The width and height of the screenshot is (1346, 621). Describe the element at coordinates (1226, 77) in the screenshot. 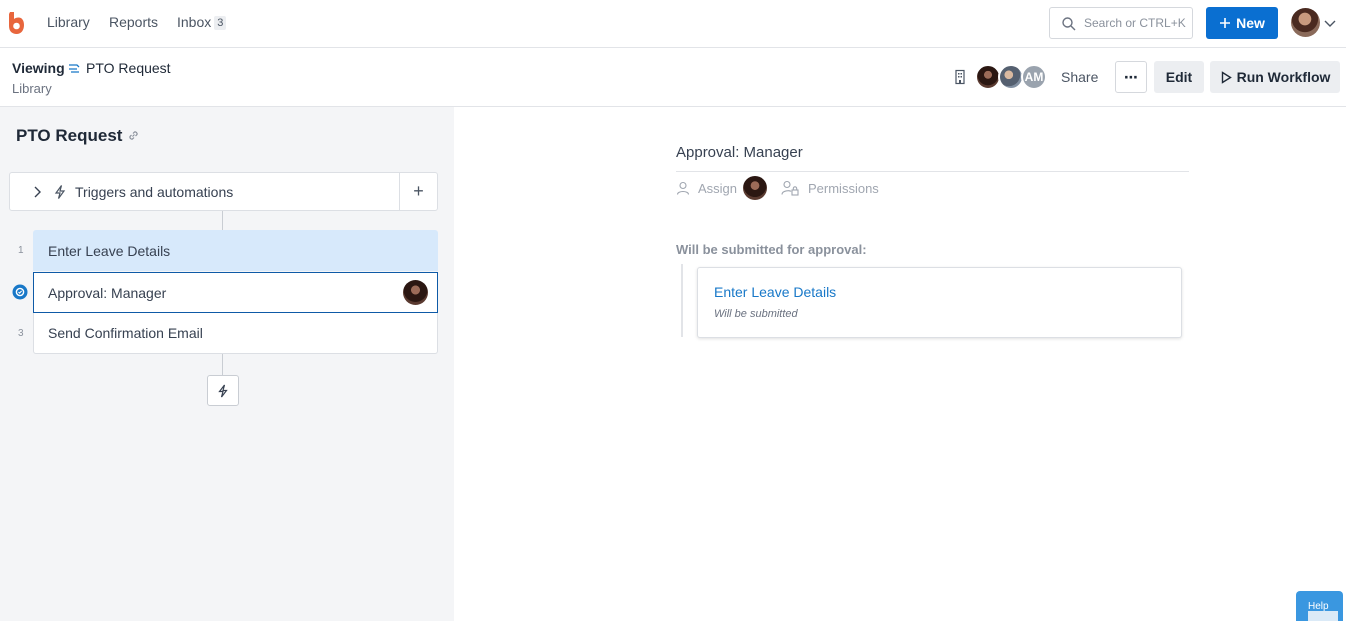

I see `play-icon` at that location.